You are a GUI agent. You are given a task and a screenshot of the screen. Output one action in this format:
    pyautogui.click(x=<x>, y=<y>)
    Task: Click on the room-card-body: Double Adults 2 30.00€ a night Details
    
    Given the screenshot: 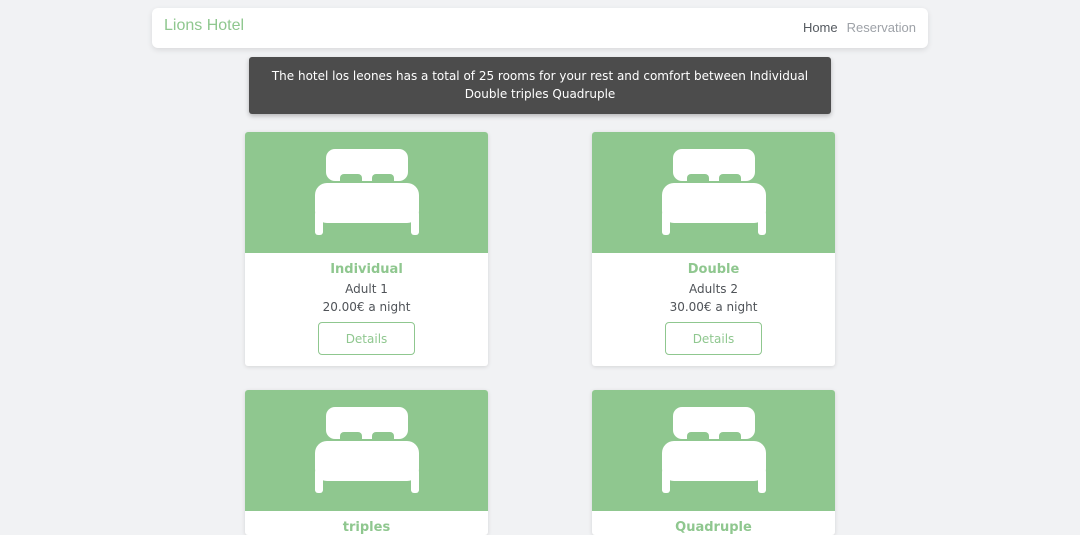 What is the action you would take?
    pyautogui.click(x=713, y=308)
    